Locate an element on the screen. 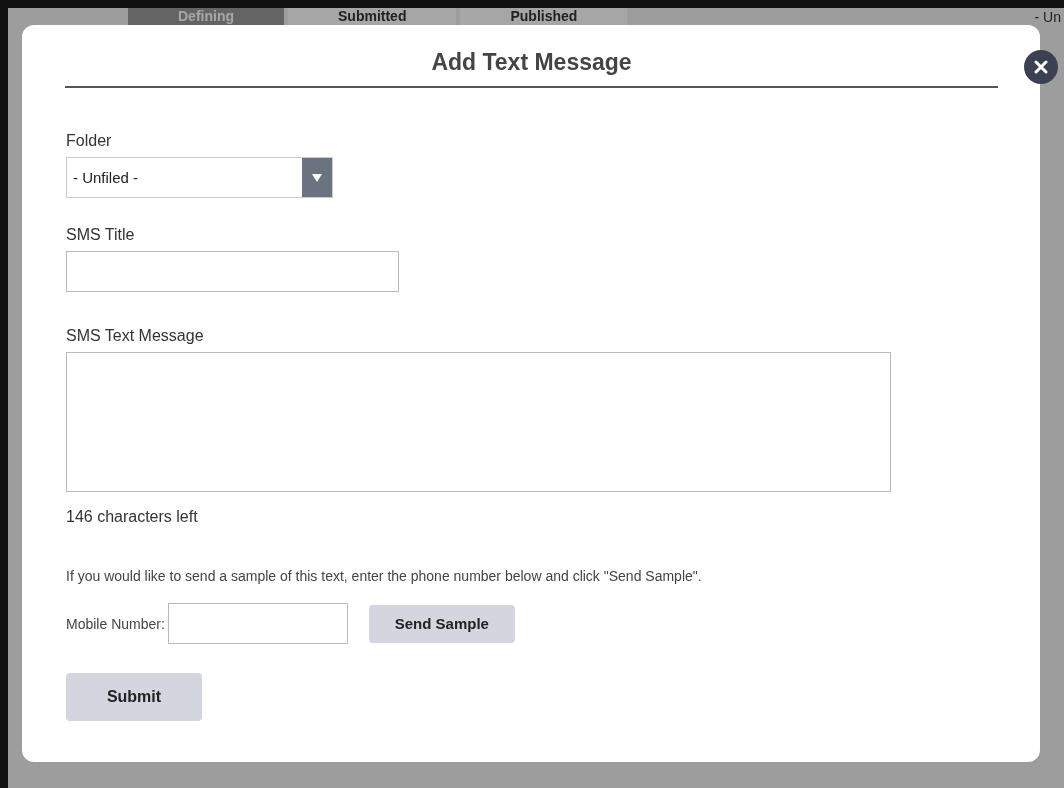 The height and width of the screenshot is (788, 1064). character-counter: 146 characters left is located at coordinates (132, 517).